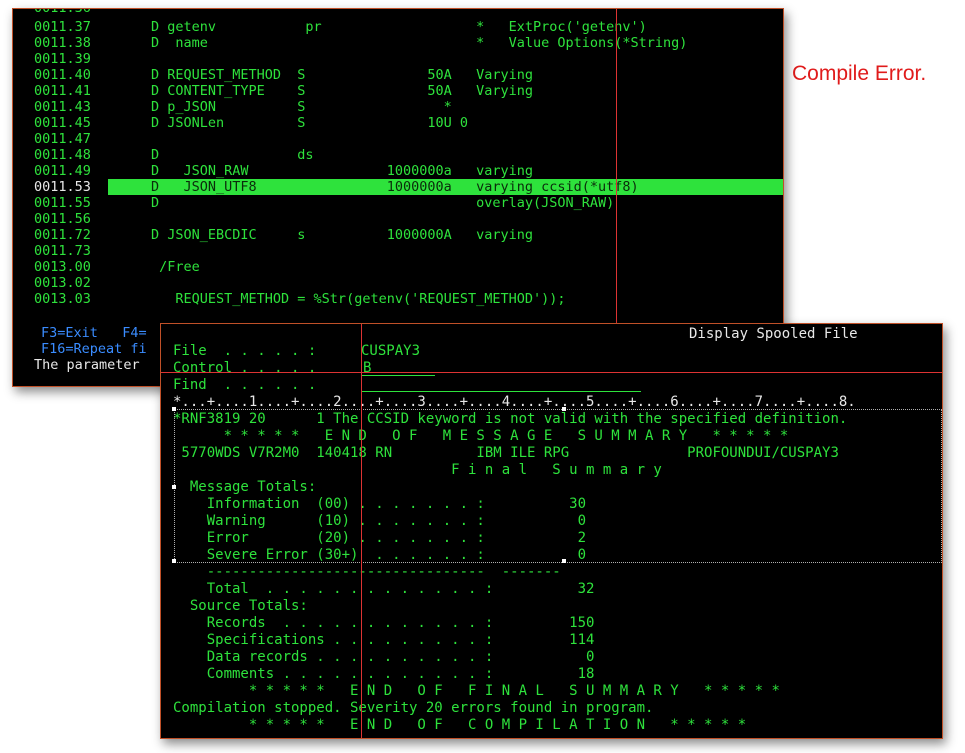 This screenshot has height=753, width=965. I want to click on source-line-seq: 0011.72, so click(62, 235).